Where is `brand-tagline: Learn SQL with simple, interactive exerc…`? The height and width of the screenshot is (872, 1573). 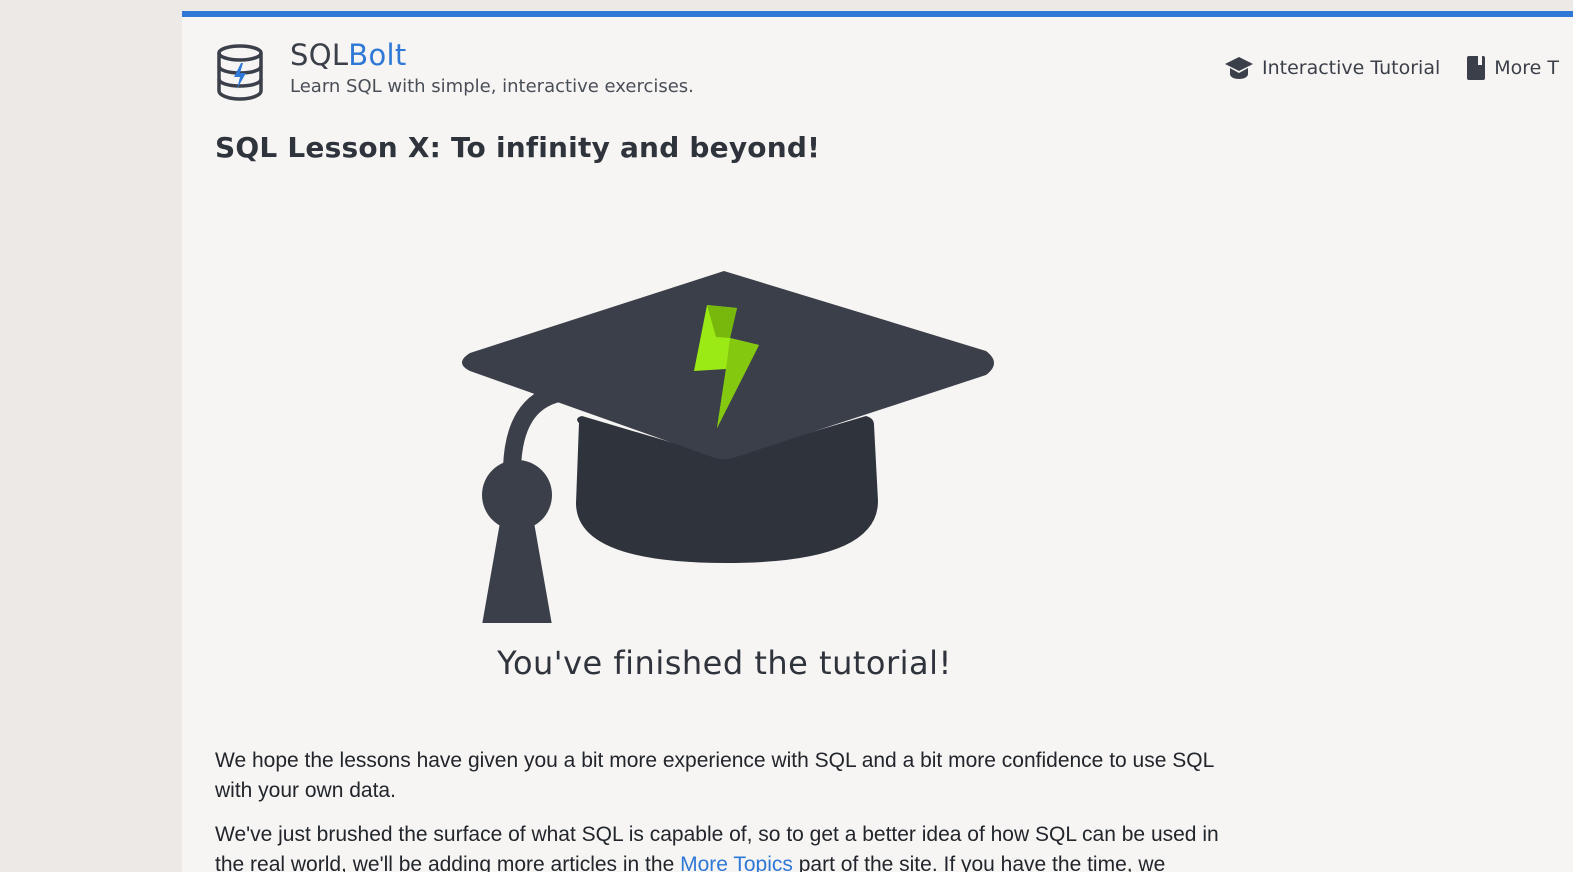 brand-tagline: Learn SQL with simple, interactive exerc… is located at coordinates (492, 86).